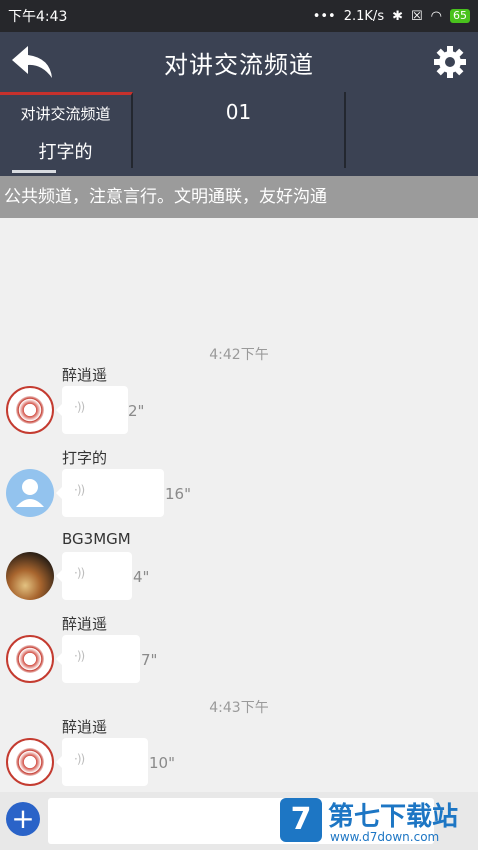  I want to click on user-silhouette-icon, so click(30, 493).